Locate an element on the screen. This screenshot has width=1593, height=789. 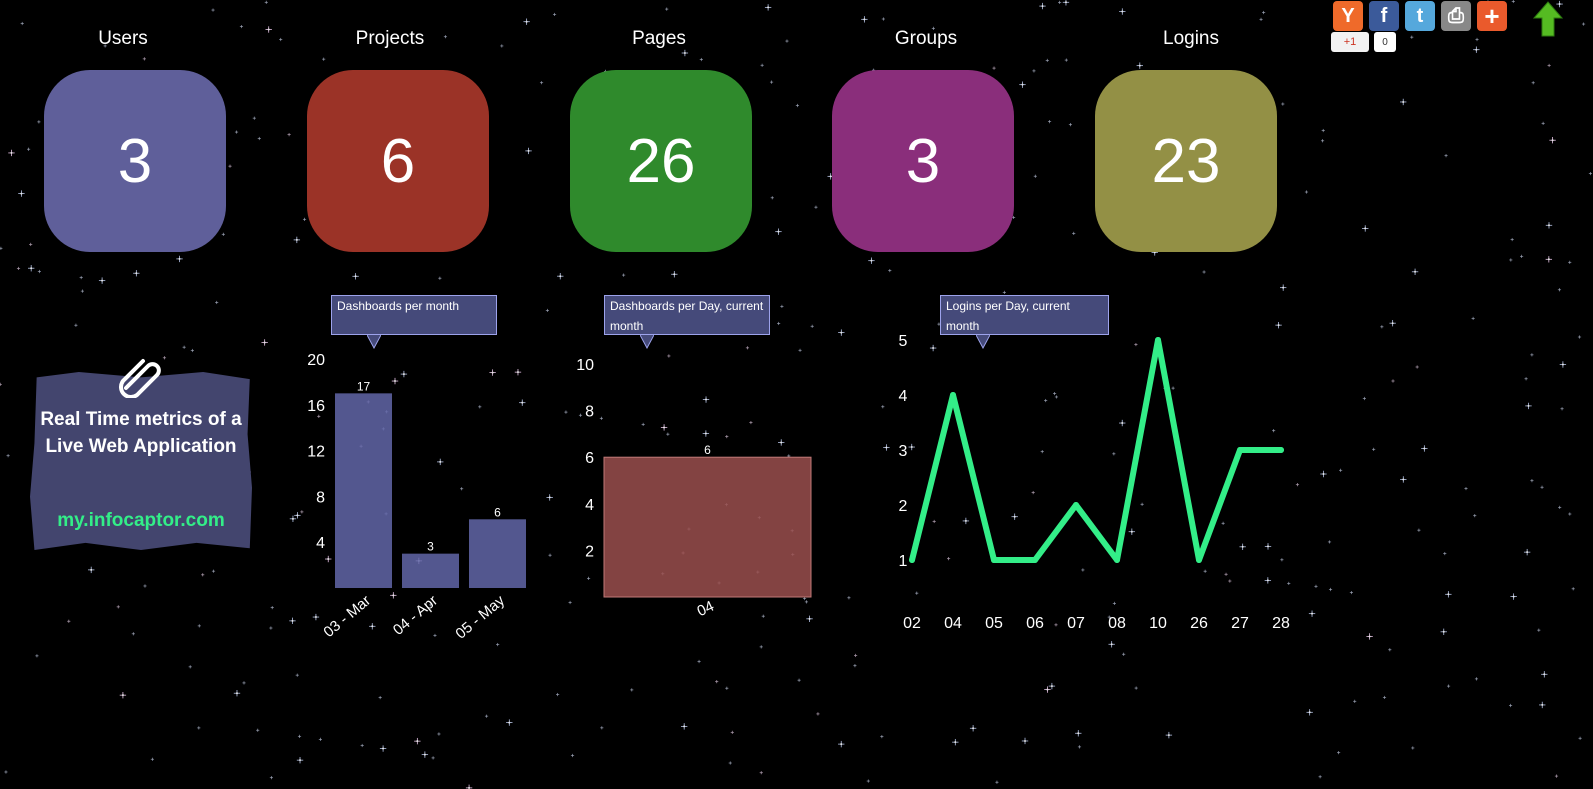
series-line is located at coordinates (1096, 450).